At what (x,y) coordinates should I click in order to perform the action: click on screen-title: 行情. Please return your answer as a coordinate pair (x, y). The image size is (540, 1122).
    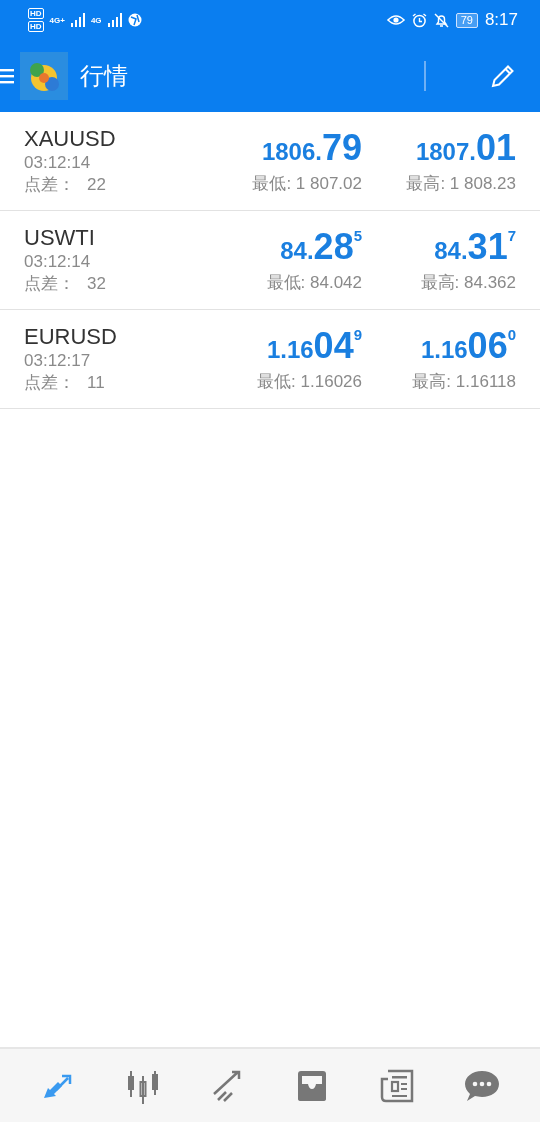
    Looking at the image, I should click on (104, 76).